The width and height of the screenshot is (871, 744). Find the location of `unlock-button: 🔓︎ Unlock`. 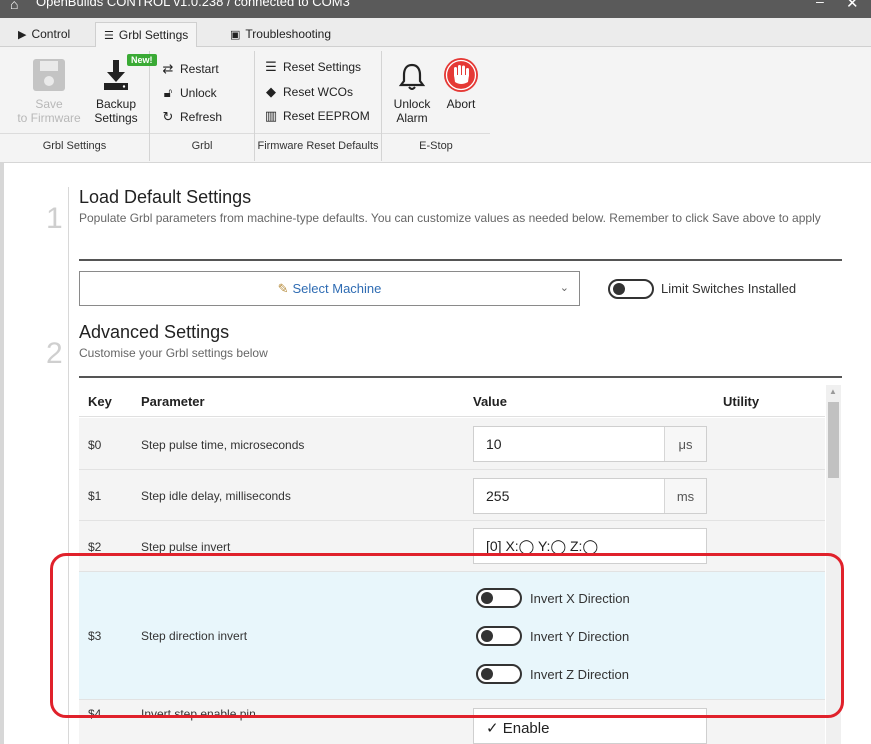

unlock-button: 🔓︎ Unlock is located at coordinates (188, 93).